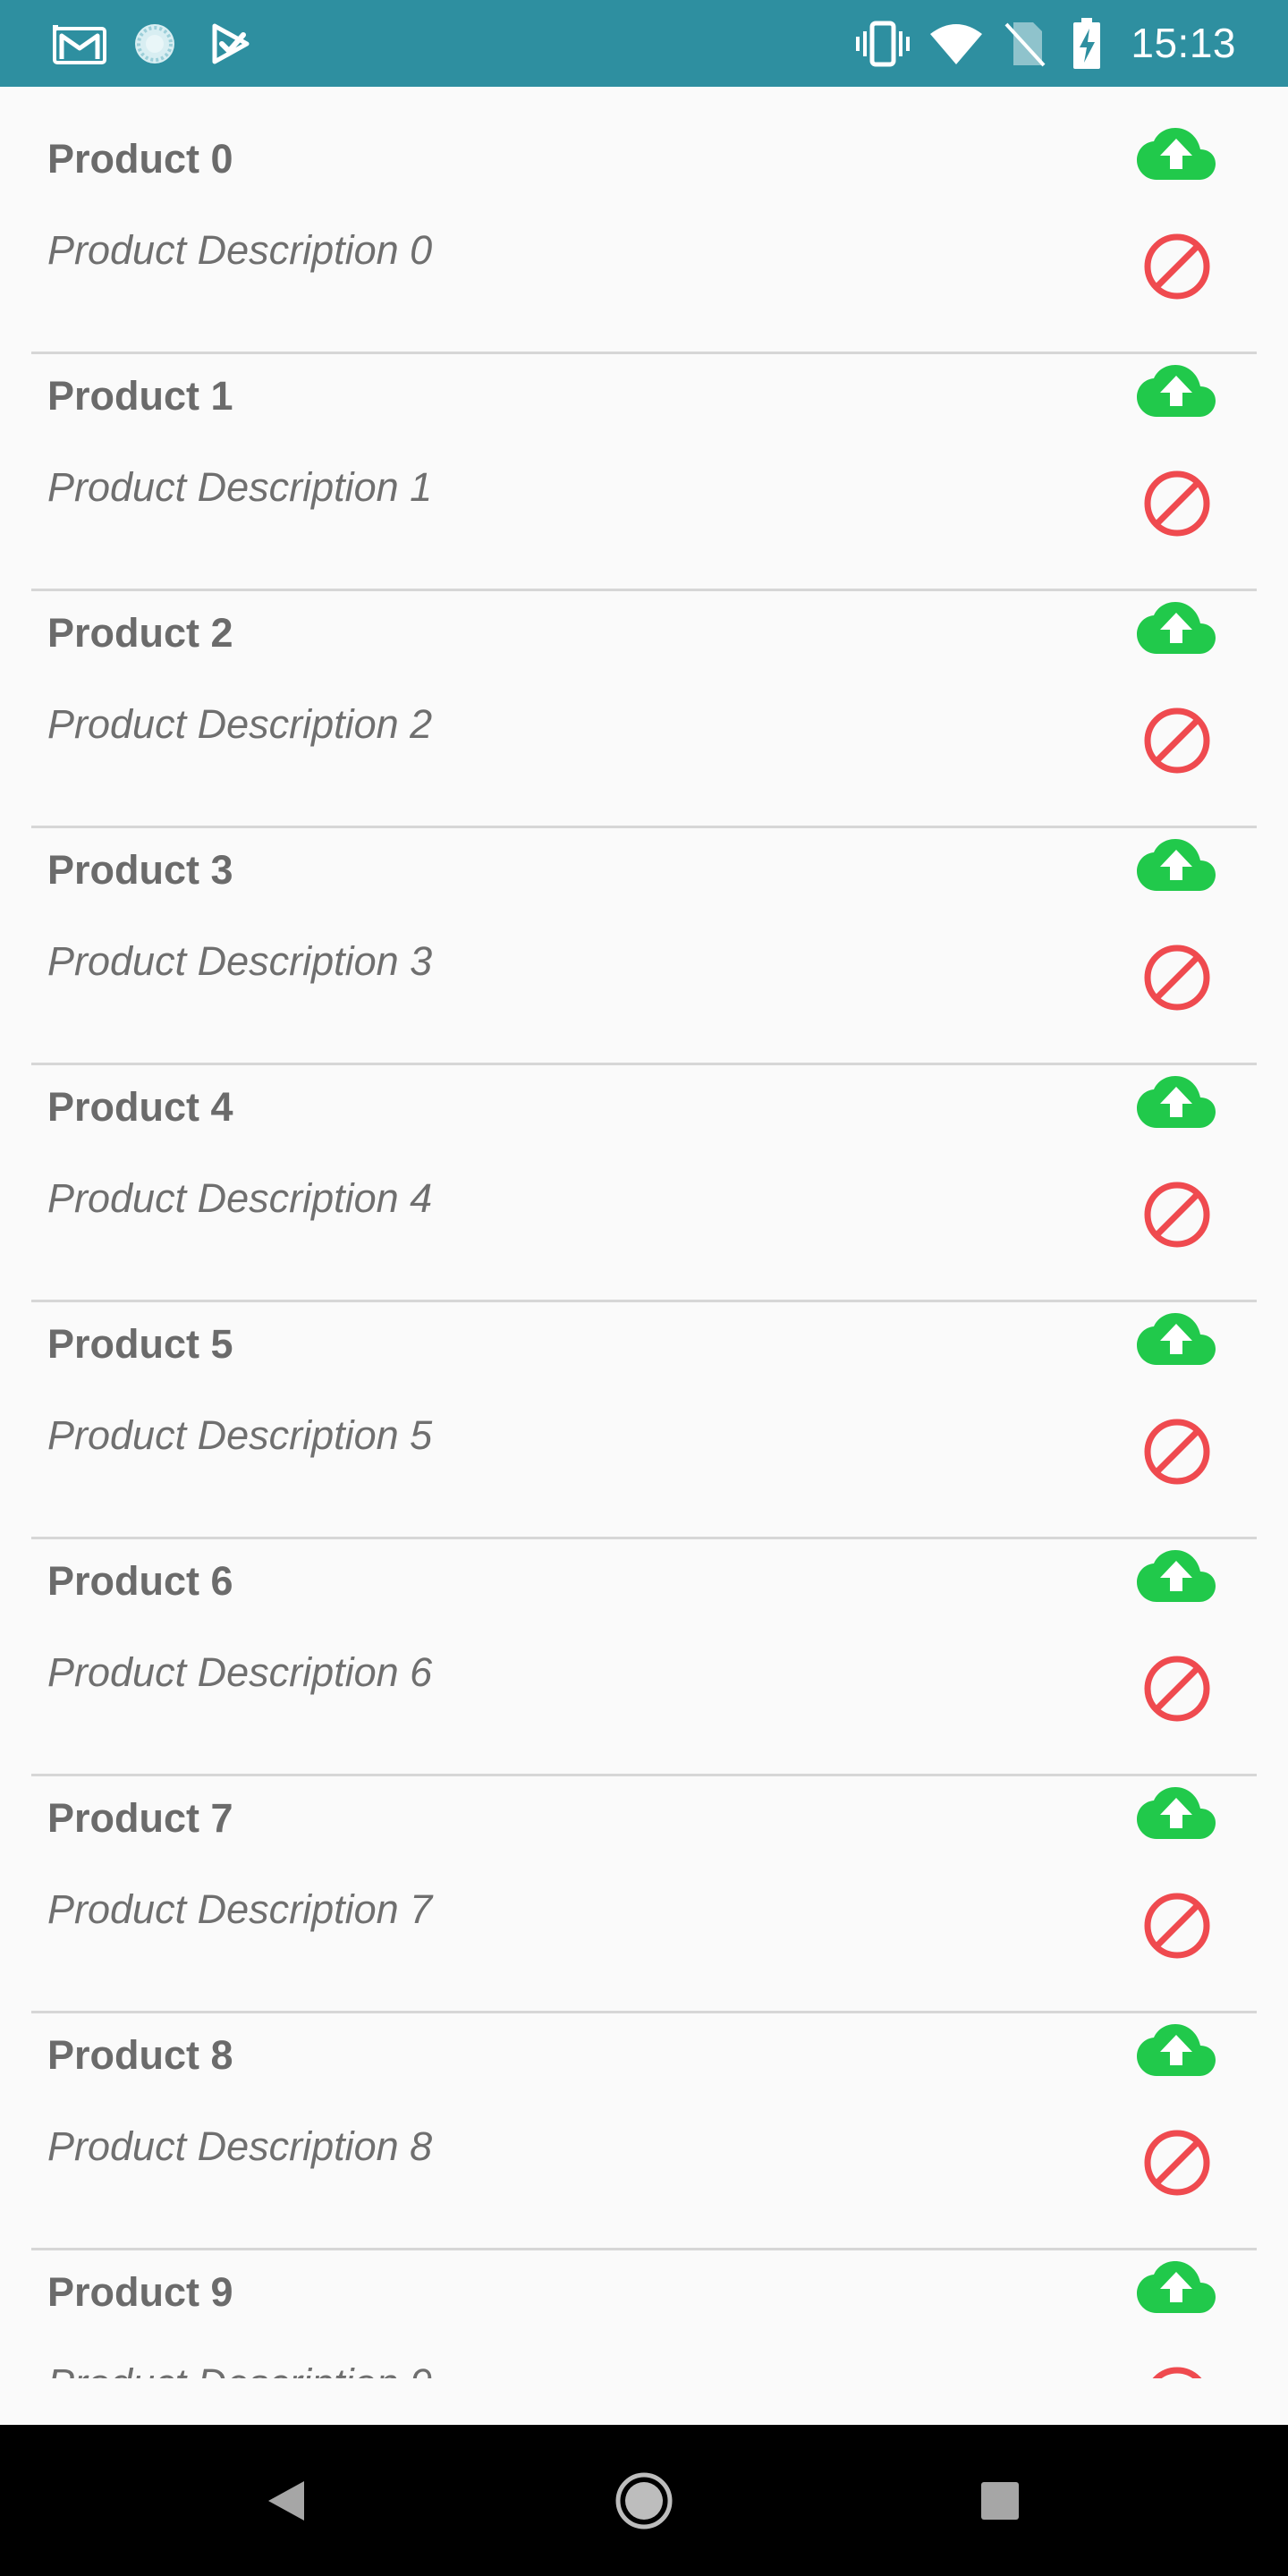  Describe the element at coordinates (240, 961) in the screenshot. I see `product-description: Product Description 3` at that location.